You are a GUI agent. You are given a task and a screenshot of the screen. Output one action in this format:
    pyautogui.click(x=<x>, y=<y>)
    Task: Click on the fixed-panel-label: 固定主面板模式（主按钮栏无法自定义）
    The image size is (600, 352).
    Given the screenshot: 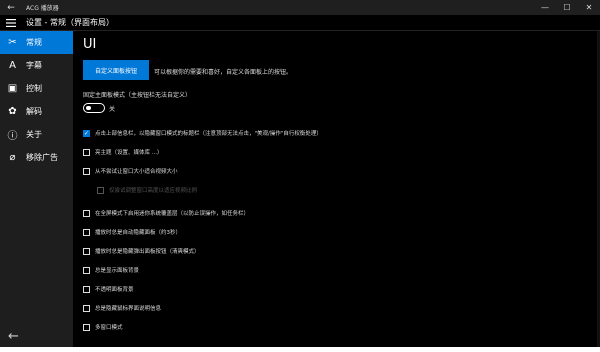 What is the action you would take?
    pyautogui.click(x=137, y=95)
    